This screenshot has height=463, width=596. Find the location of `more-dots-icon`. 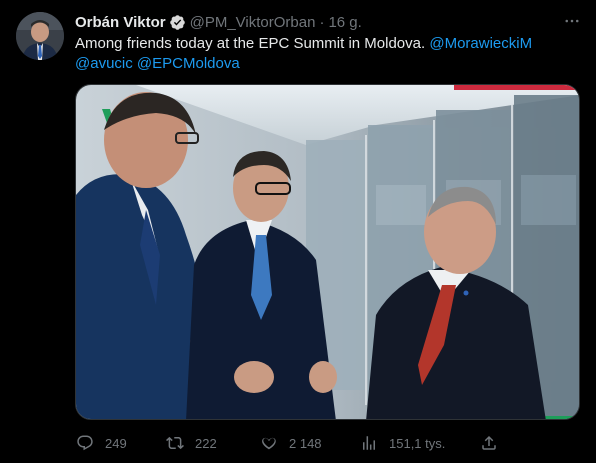

more-dots-icon is located at coordinates (572, 21).